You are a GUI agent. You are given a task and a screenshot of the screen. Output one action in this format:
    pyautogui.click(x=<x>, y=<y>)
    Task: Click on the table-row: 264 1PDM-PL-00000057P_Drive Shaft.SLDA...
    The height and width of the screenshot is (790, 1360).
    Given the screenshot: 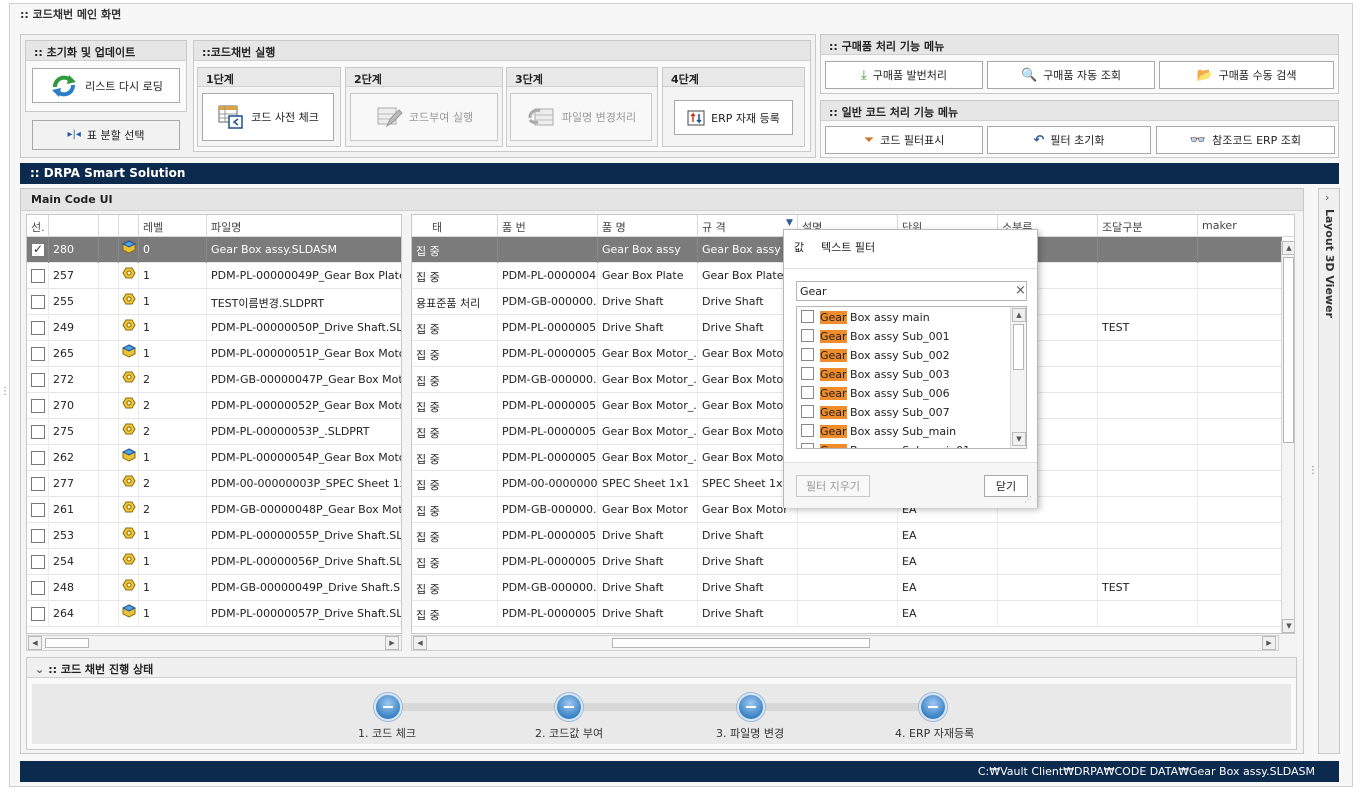 What is the action you would take?
    pyautogui.click(x=214, y=614)
    